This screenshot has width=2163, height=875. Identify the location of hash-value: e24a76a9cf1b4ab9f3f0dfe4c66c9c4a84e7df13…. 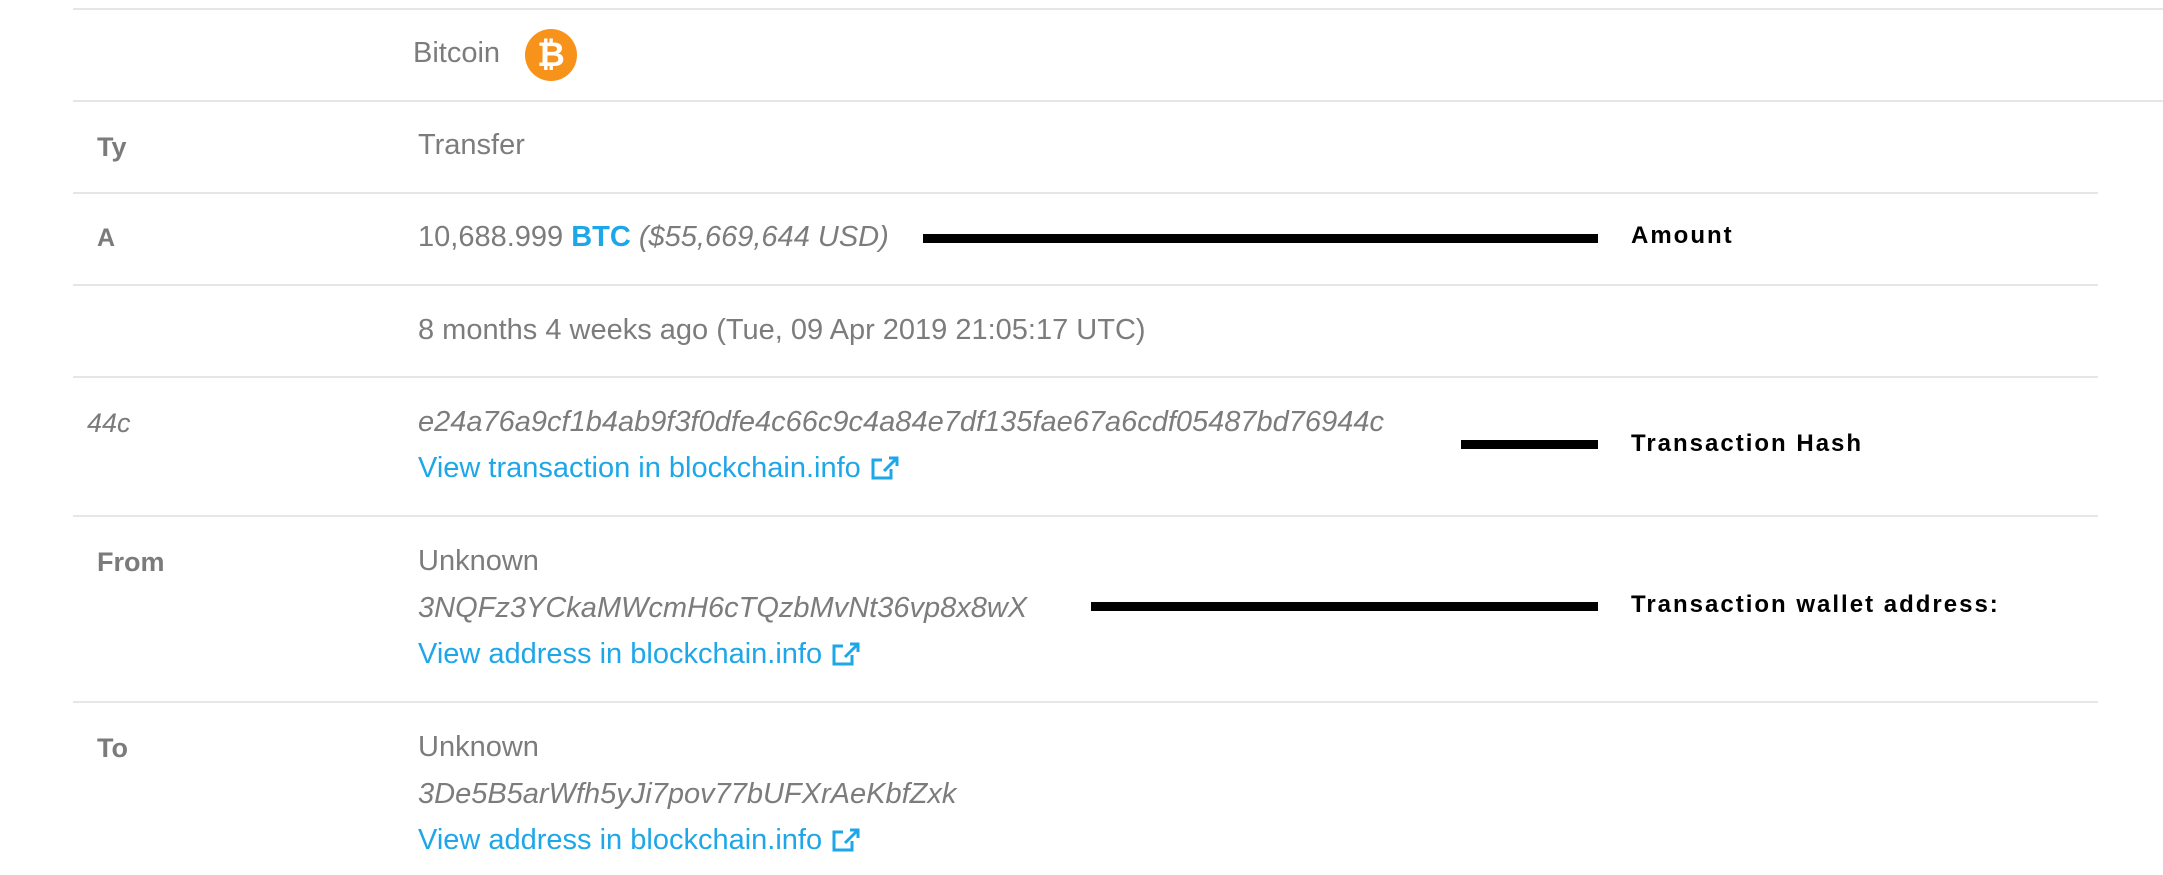
(901, 422).